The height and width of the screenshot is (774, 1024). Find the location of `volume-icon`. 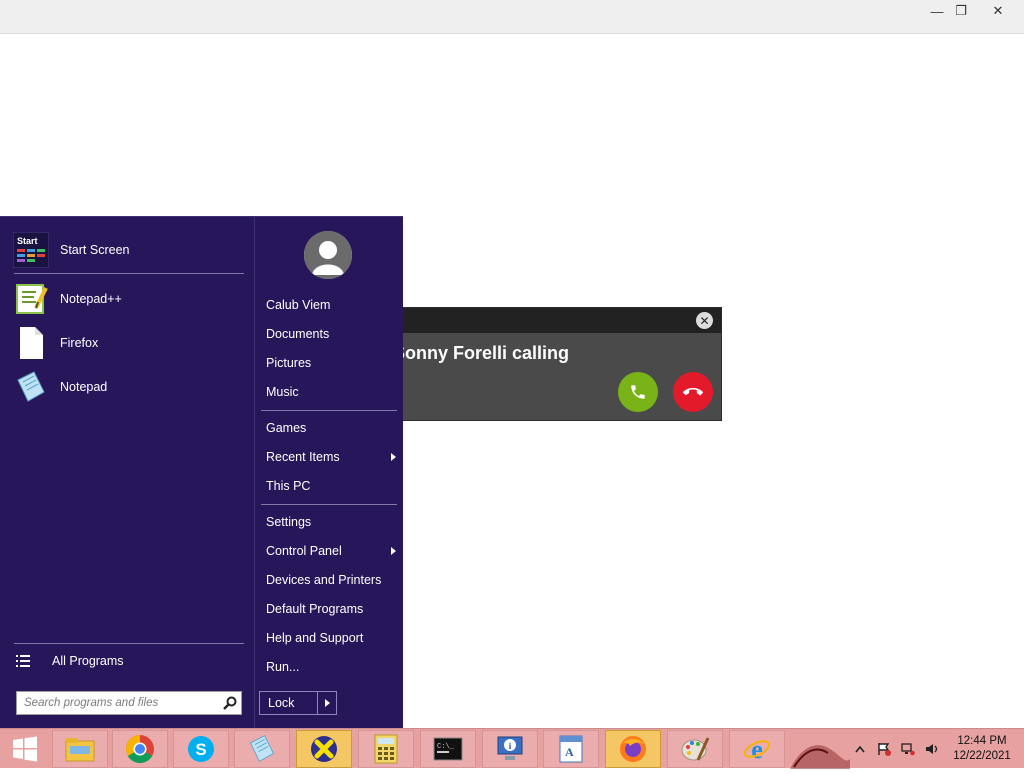

volume-icon is located at coordinates (932, 749).